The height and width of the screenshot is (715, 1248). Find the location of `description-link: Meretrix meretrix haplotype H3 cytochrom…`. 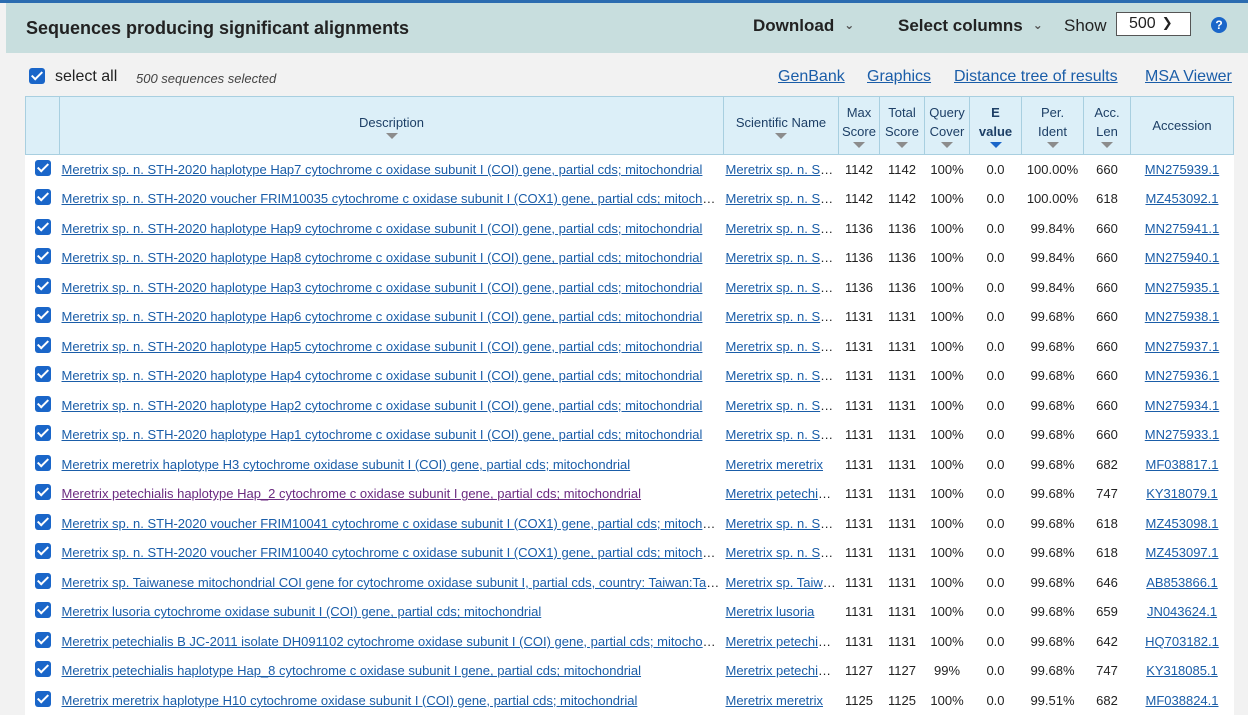

description-link: Meretrix meretrix haplotype H3 cytochrom… is located at coordinates (346, 464).